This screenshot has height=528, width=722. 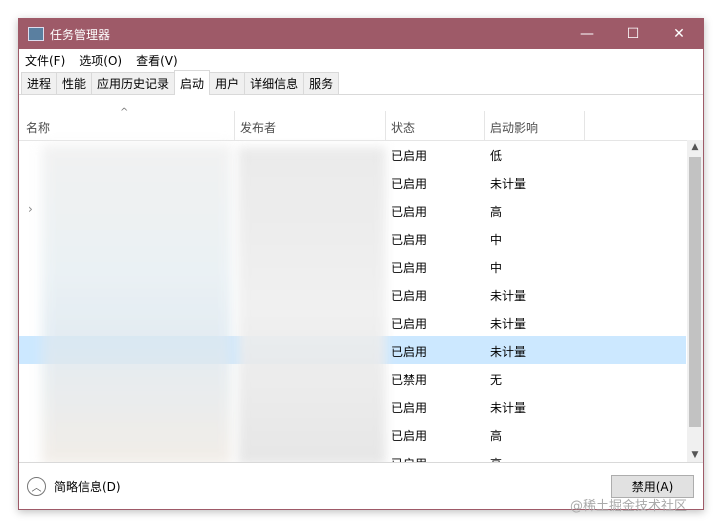 I want to click on column-impact: 启动影响, so click(x=514, y=127).